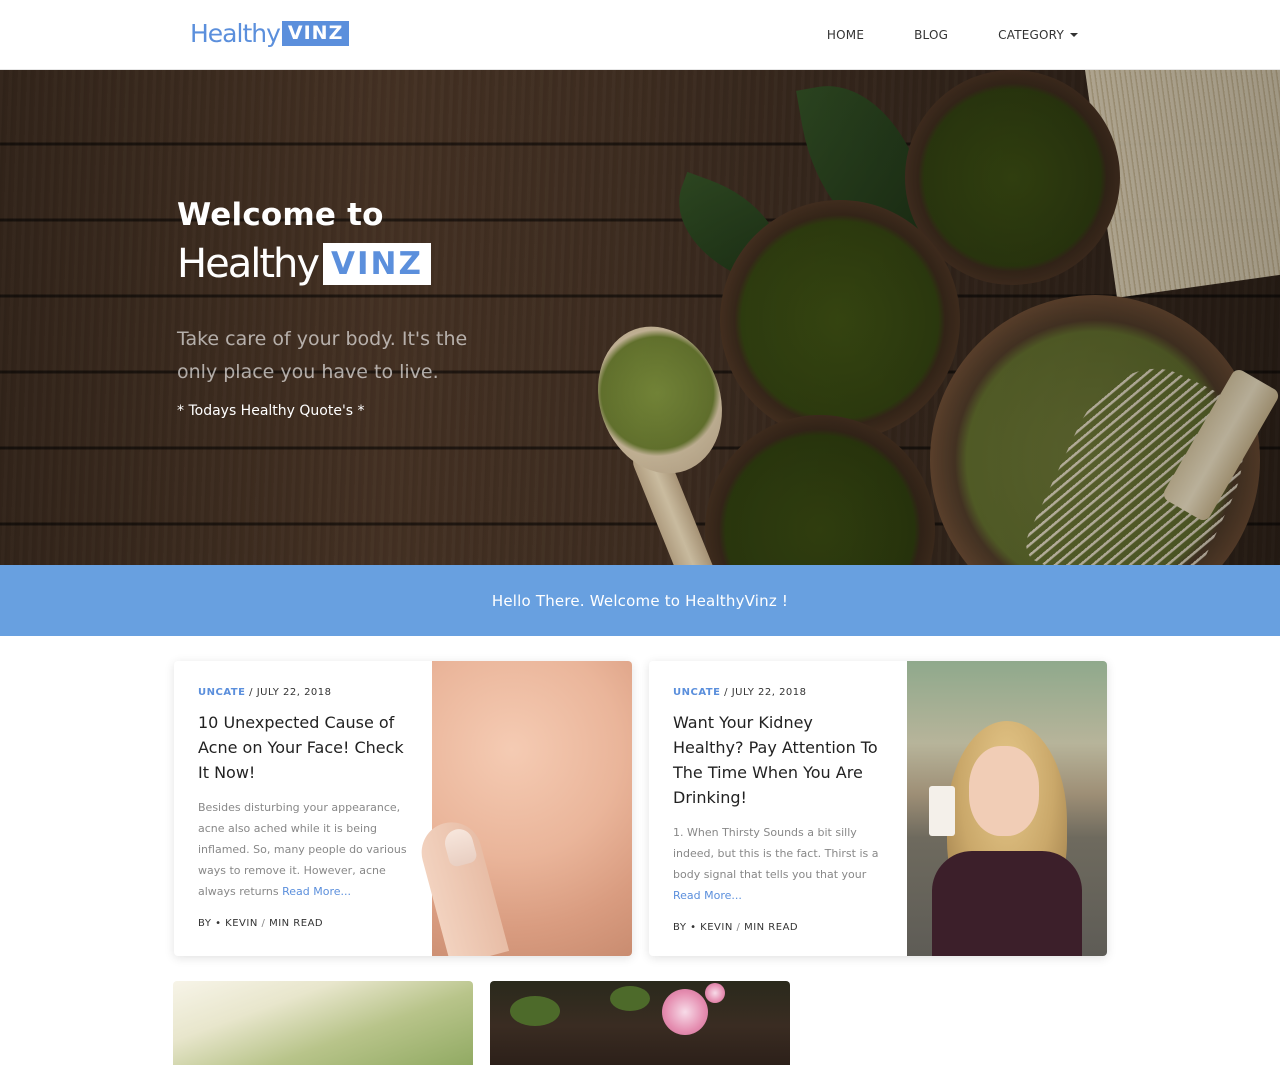 Image resolution: width=1280 pixels, height=1065 pixels. What do you see at coordinates (280, 215) in the screenshot?
I see `hero-welcome: Welcome to` at bounding box center [280, 215].